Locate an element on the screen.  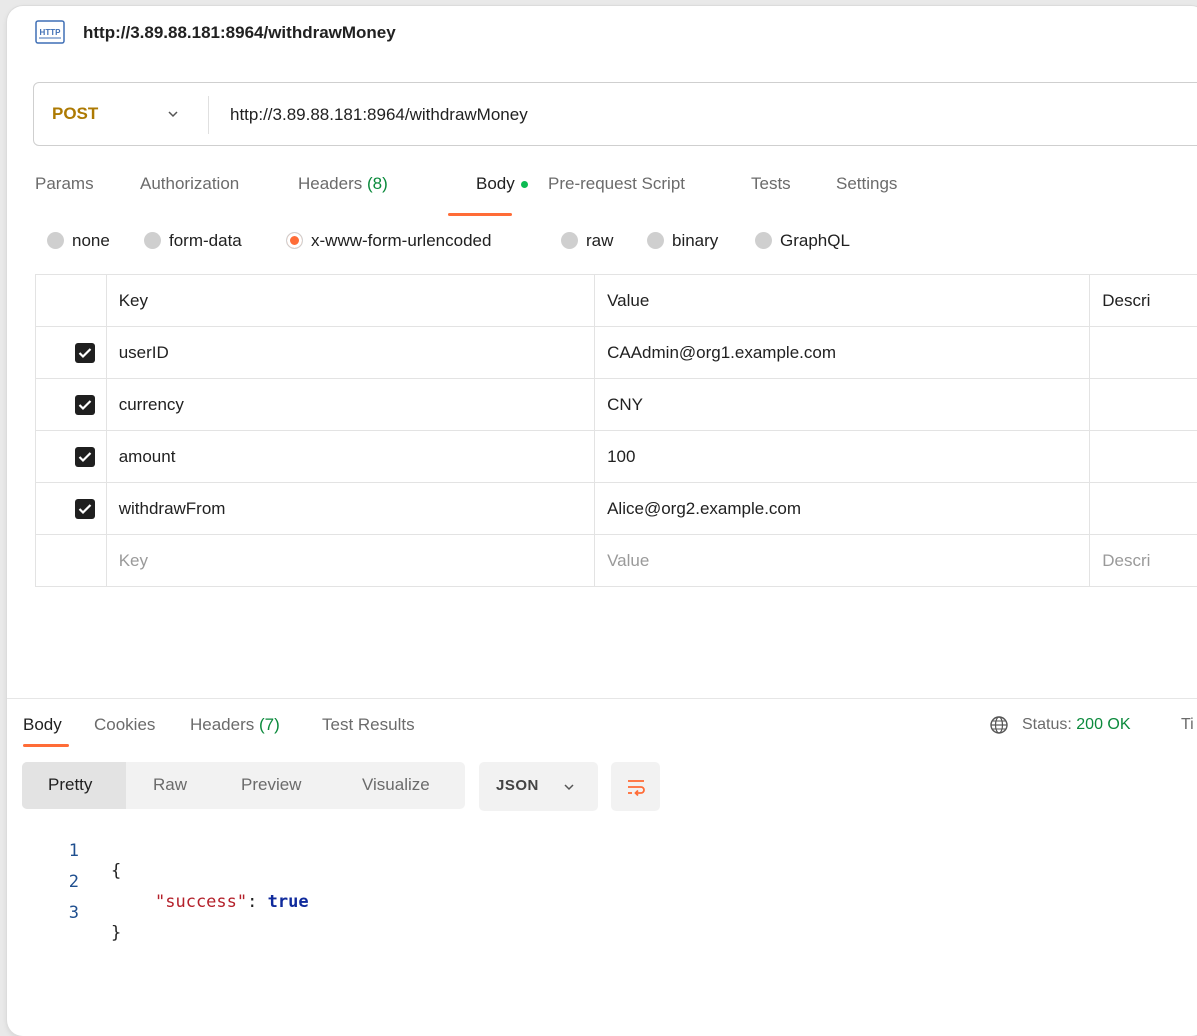
radio-label: x-www-form-urlencoded is located at coordinates (401, 240).